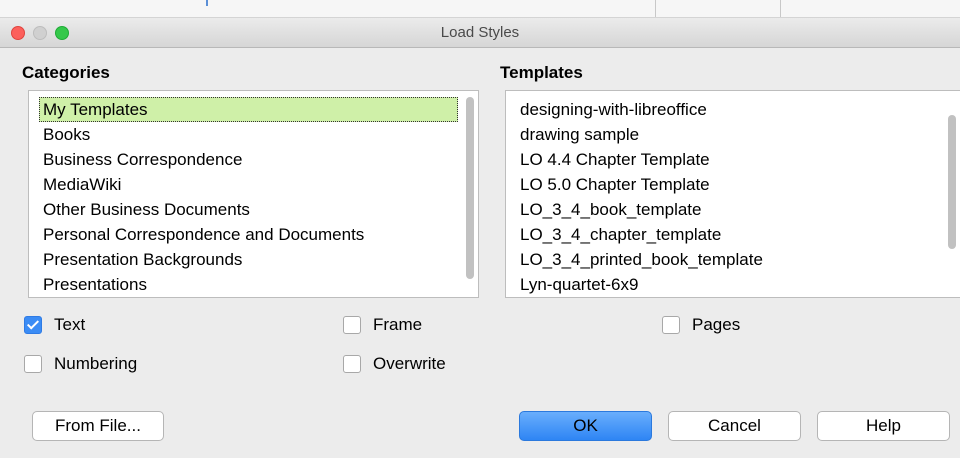 This screenshot has height=458, width=960. What do you see at coordinates (728, 284) in the screenshot?
I see `template-item: Lyn-quartet-6x9` at bounding box center [728, 284].